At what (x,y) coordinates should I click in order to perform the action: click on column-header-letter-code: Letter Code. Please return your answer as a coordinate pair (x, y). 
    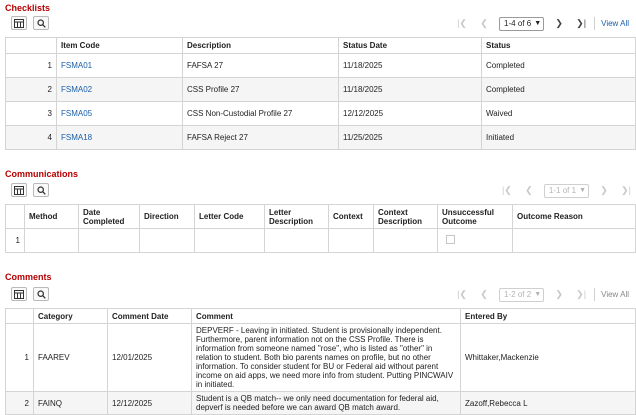
    Looking at the image, I should click on (229, 216).